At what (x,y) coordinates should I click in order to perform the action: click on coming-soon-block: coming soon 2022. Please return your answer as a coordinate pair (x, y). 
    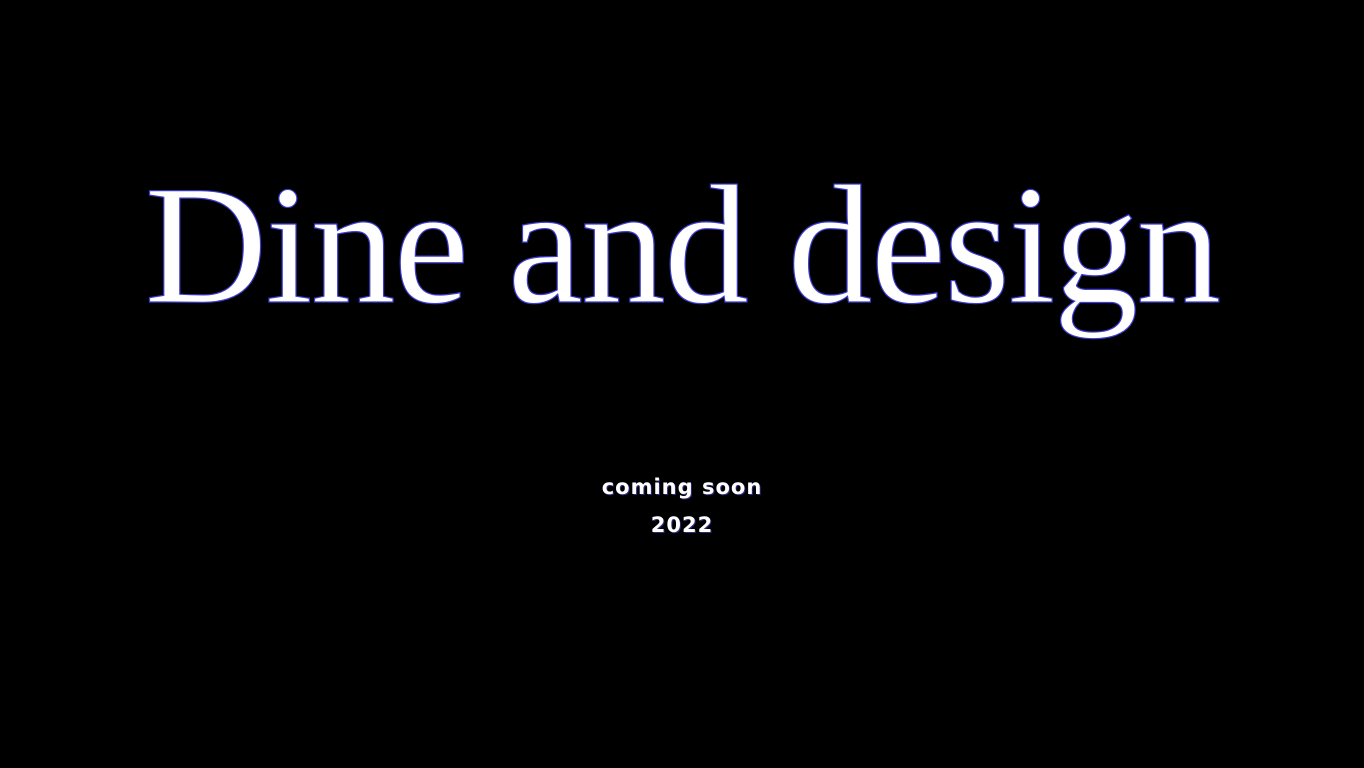
    Looking at the image, I should click on (682, 506).